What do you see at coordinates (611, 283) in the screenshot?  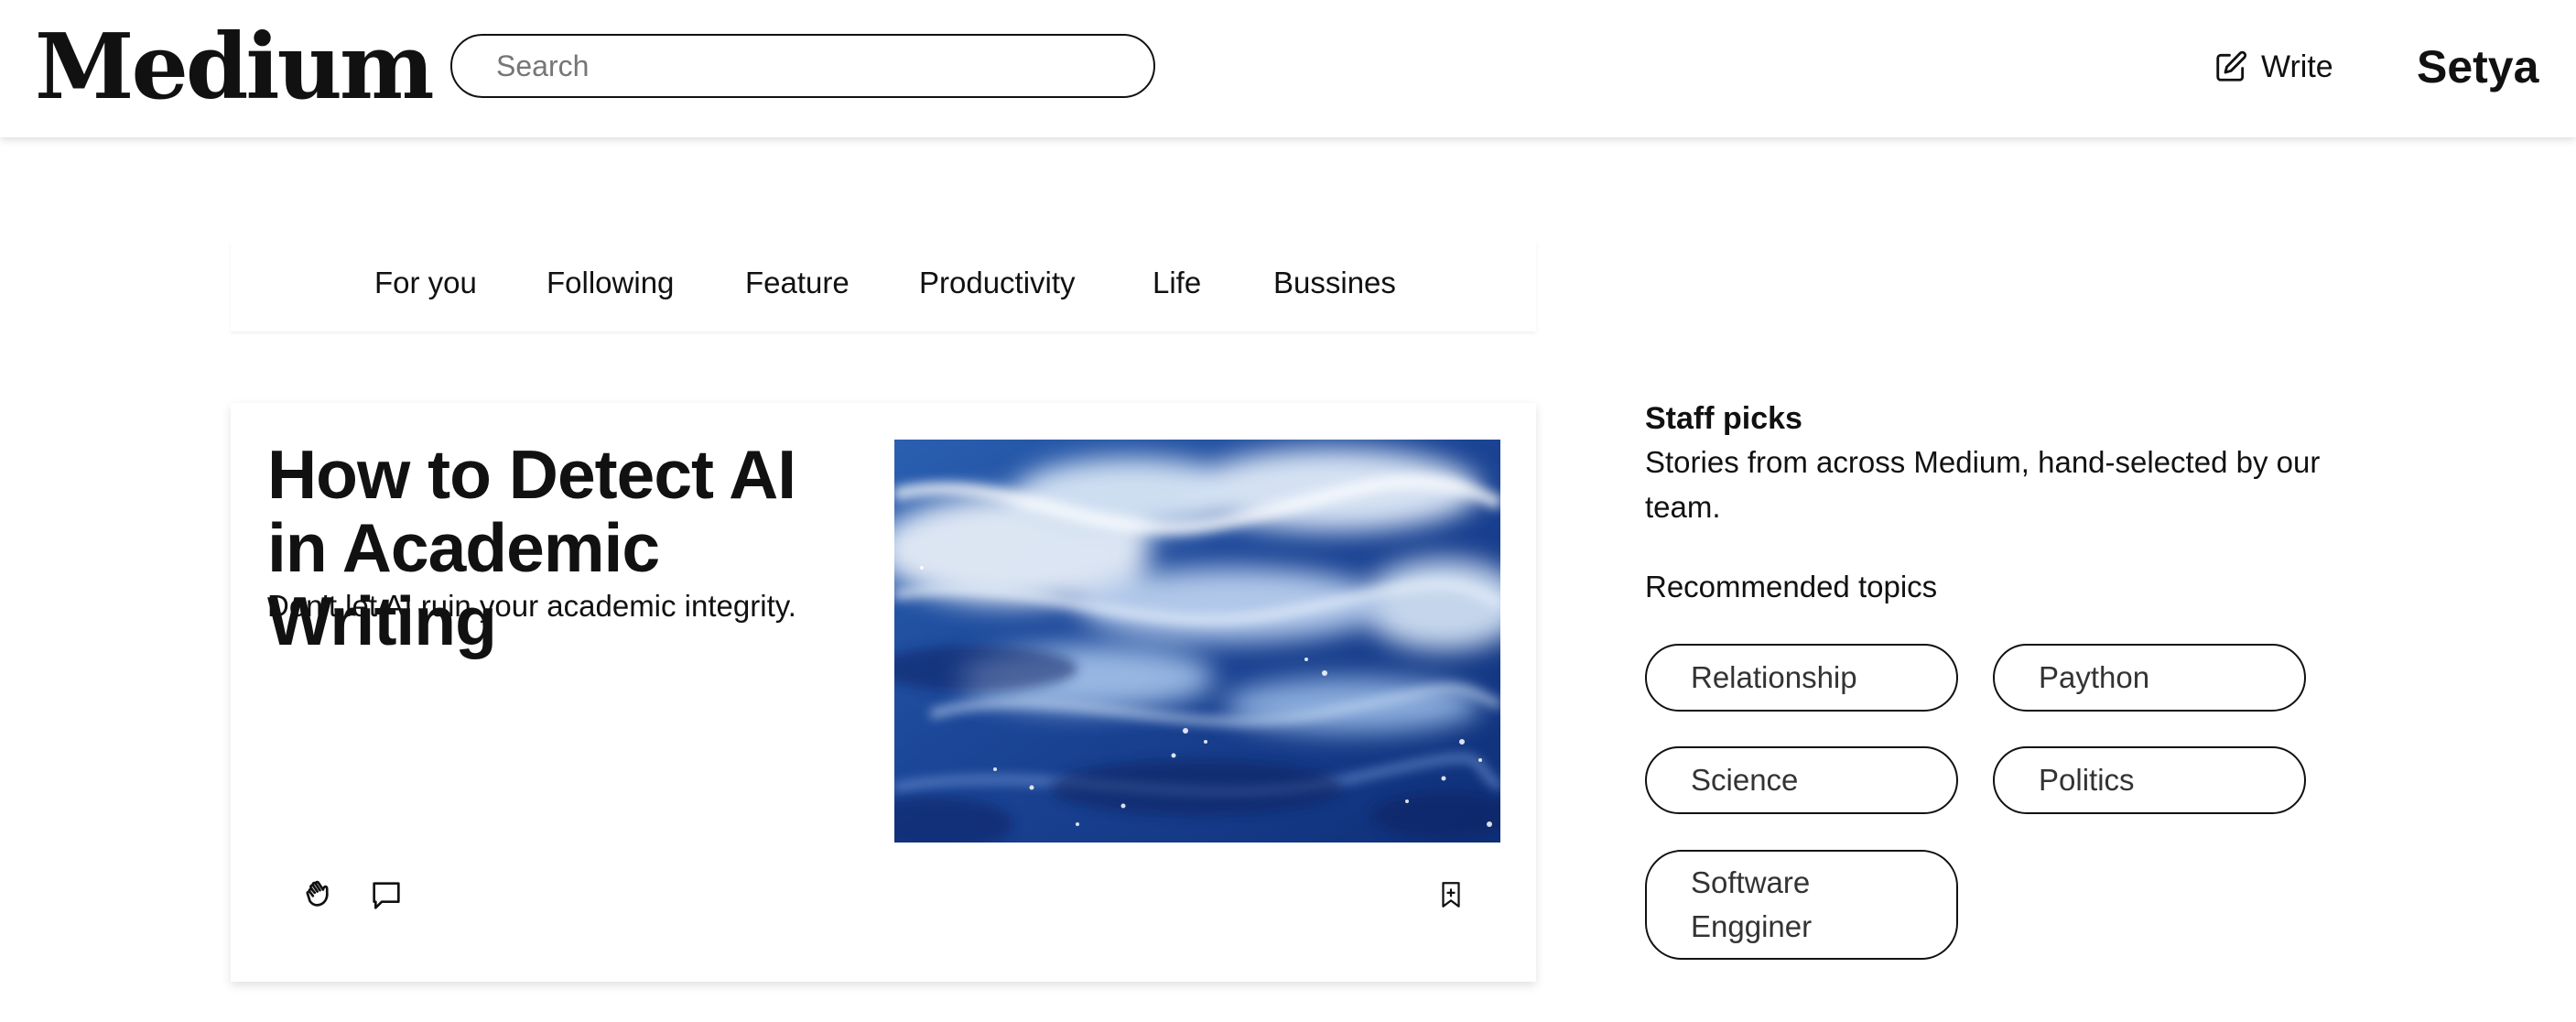 I see `tab-following: Following` at bounding box center [611, 283].